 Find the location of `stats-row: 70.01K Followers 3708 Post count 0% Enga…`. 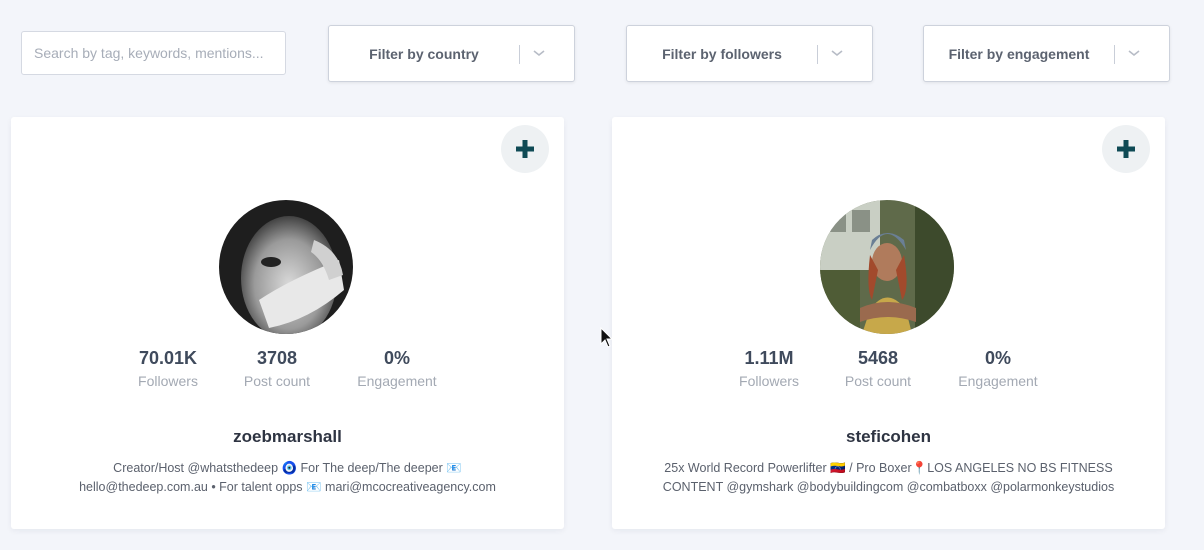

stats-row: 70.01K Followers 3708 Post count 0% Enga… is located at coordinates (287, 370).